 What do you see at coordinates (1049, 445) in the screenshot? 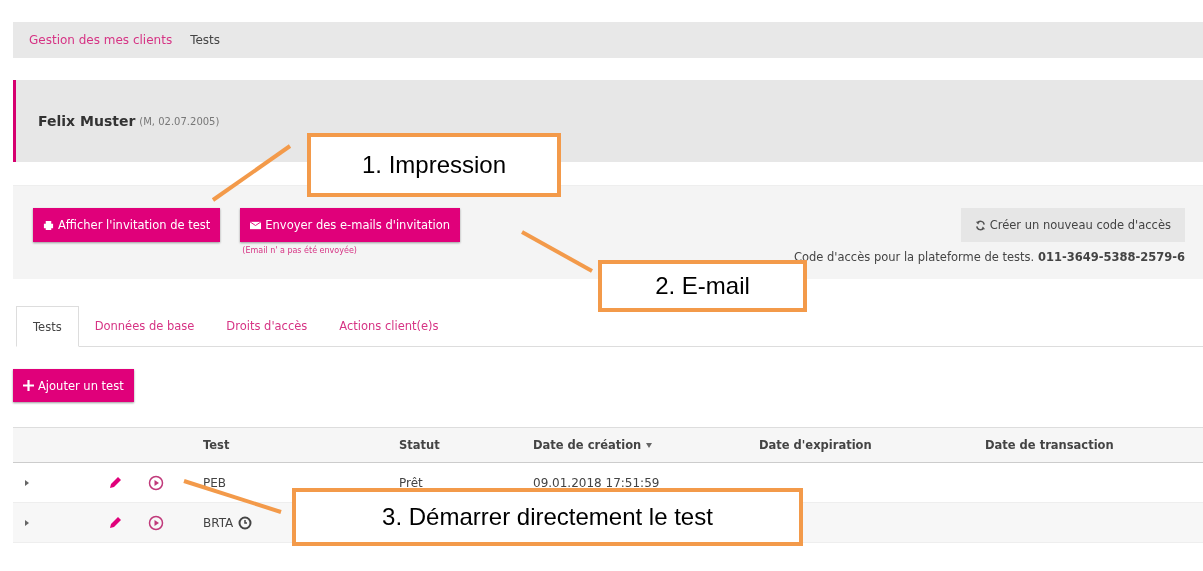
I see `column-header: Date de transaction` at bounding box center [1049, 445].